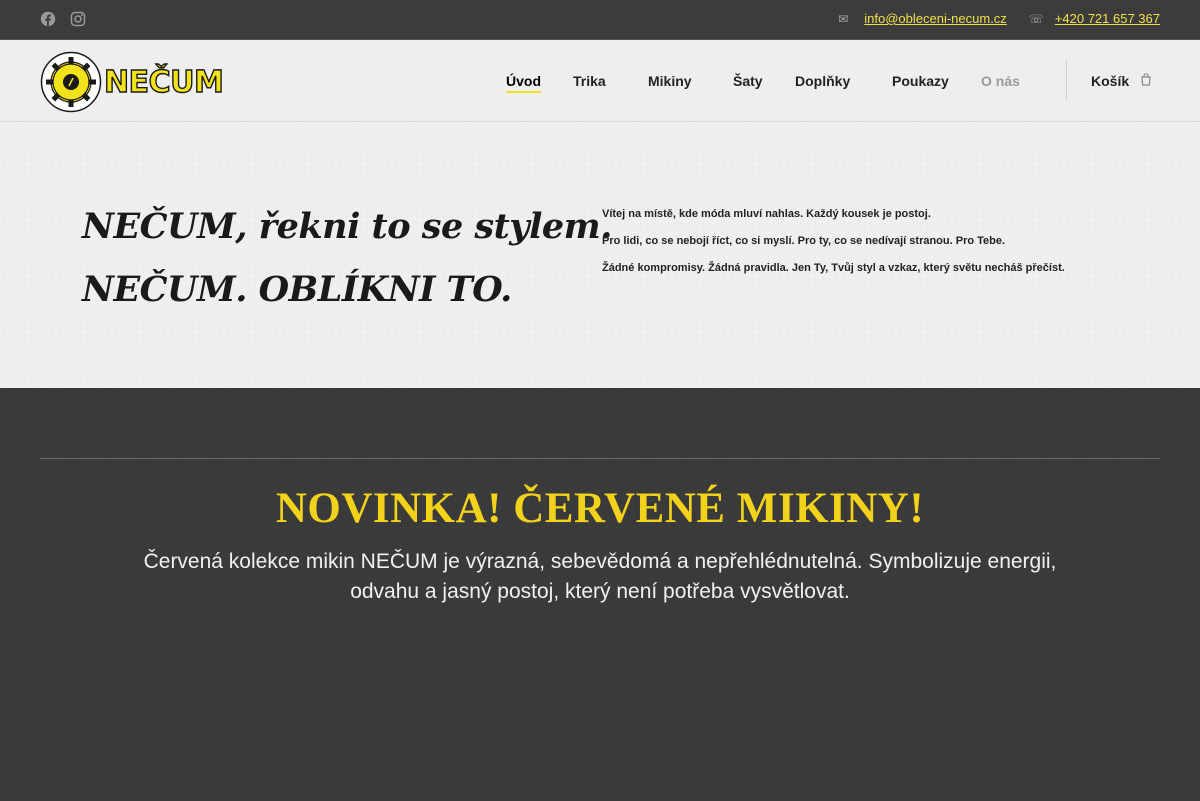 This screenshot has width=1200, height=801. Describe the element at coordinates (935, 18) in the screenshot. I see `email-link: info@obleceni-necum.cz` at that location.